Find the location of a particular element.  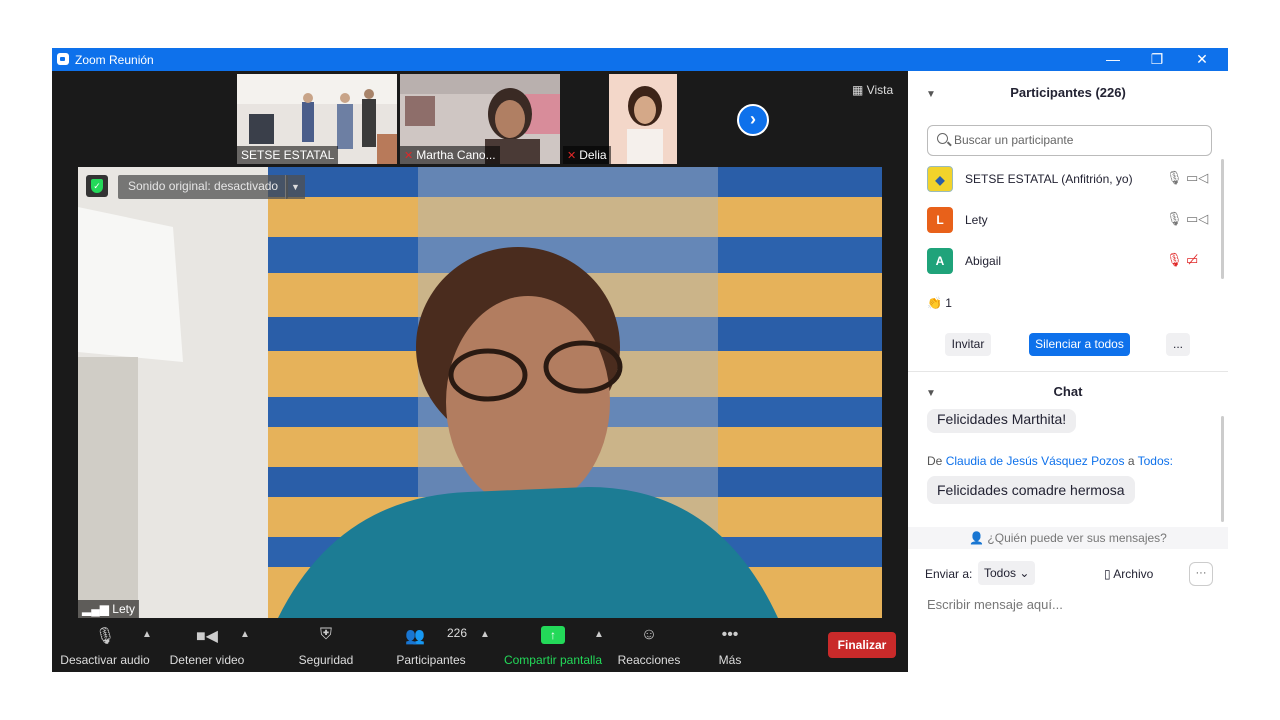

send-to-label: Enviar a: is located at coordinates (949, 574).